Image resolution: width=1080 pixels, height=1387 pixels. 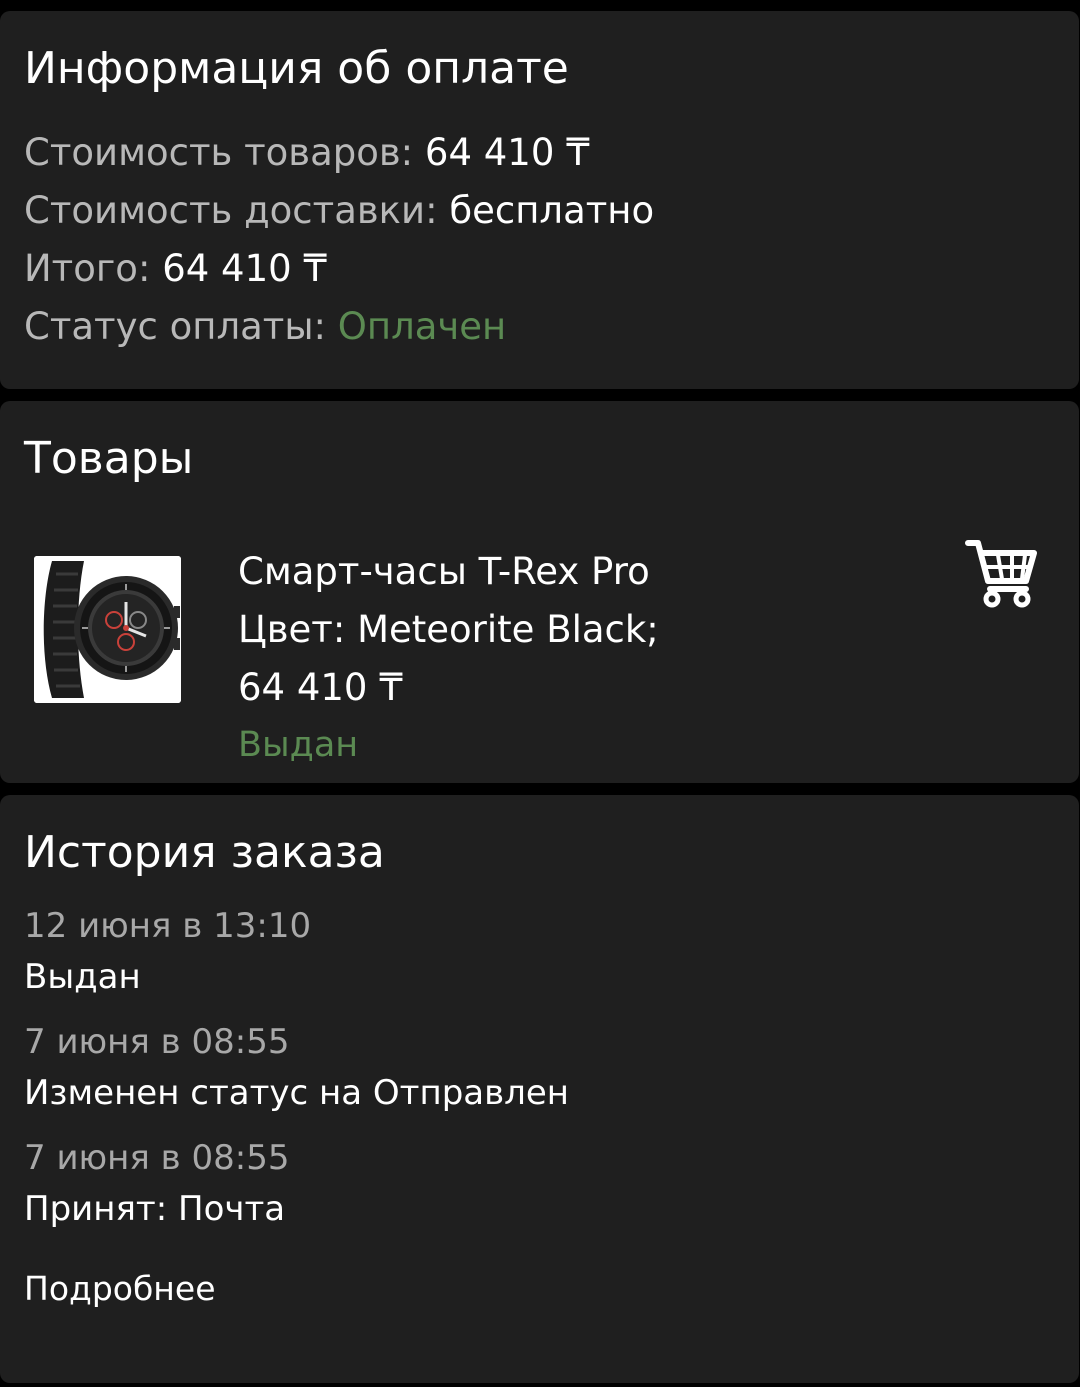 I want to click on product-image, so click(x=107, y=629).